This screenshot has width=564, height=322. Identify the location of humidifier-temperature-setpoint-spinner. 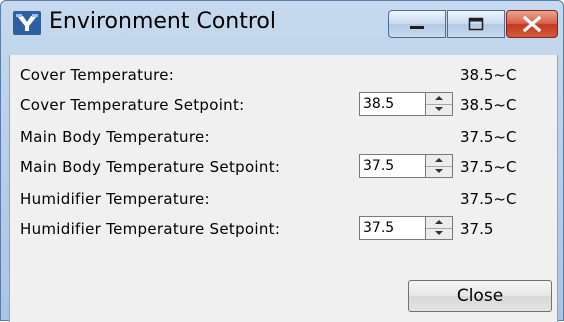
(406, 229).